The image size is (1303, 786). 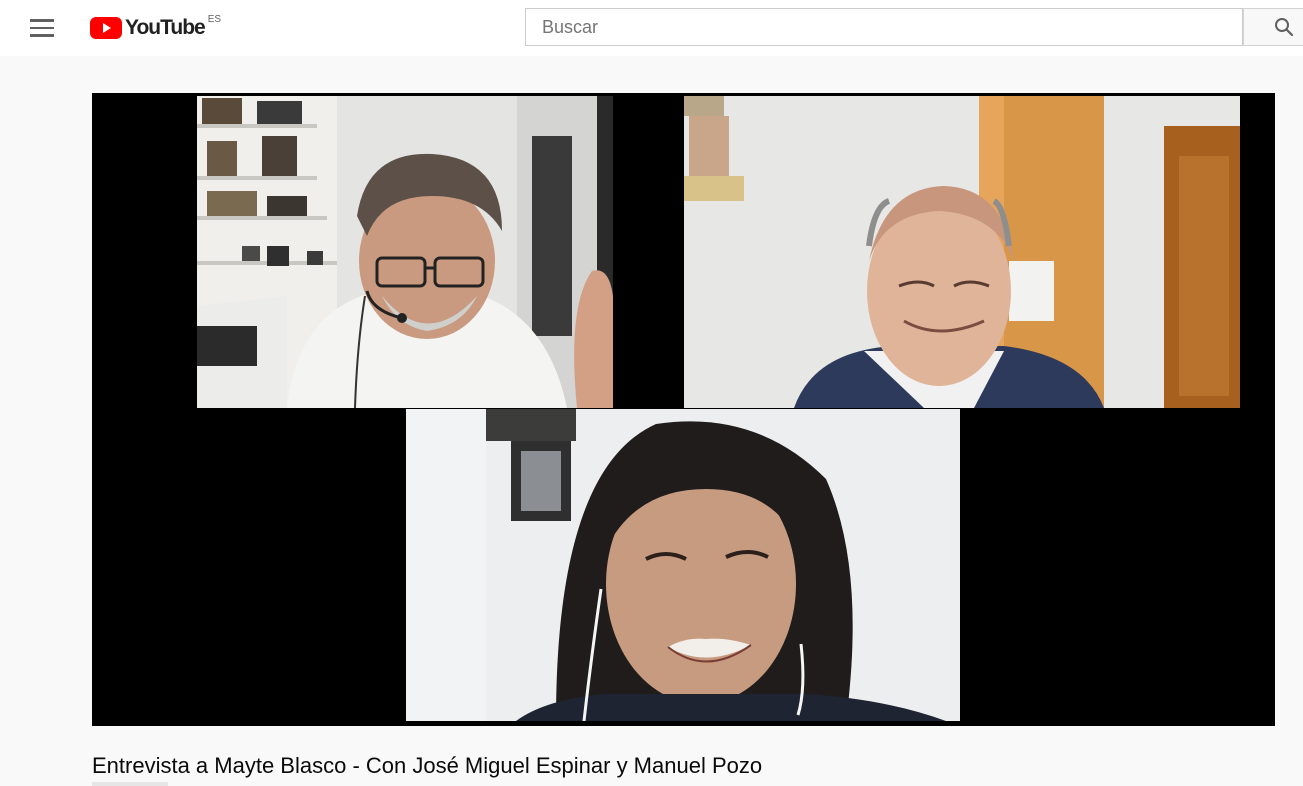 What do you see at coordinates (405, 252) in the screenshot?
I see `participant-man-headset` at bounding box center [405, 252].